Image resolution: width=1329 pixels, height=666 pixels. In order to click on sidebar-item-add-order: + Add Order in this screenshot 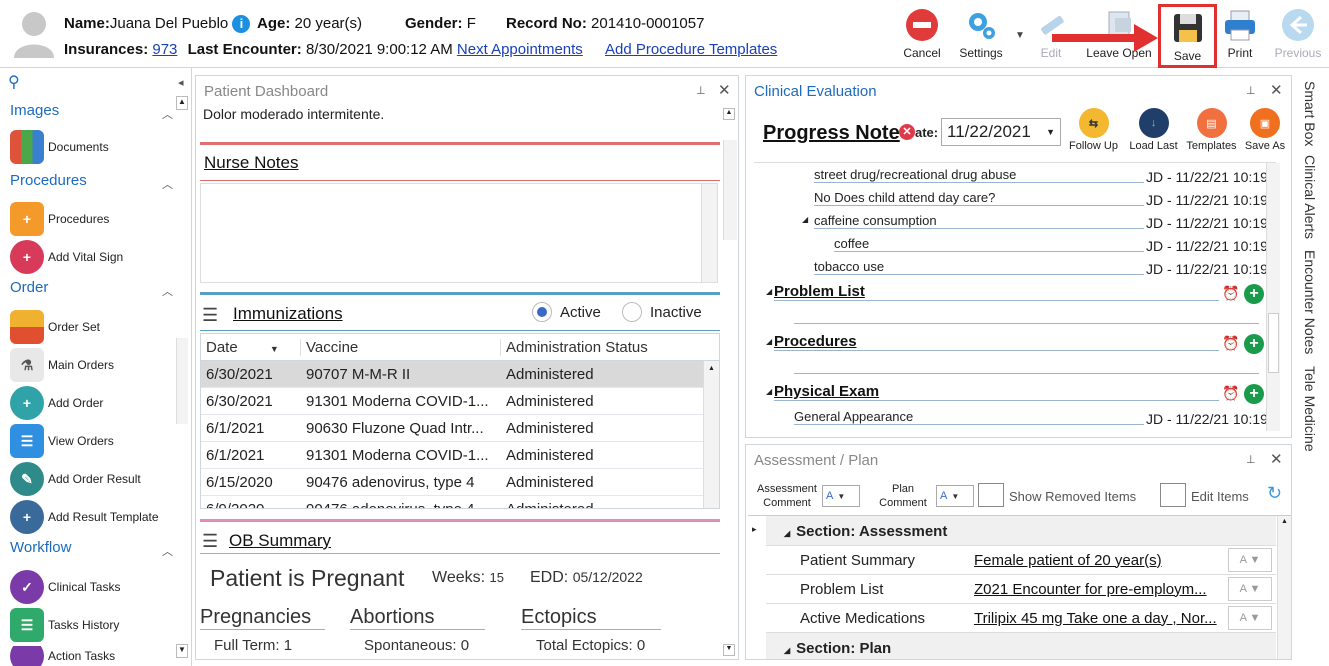, I will do `click(56, 403)`.